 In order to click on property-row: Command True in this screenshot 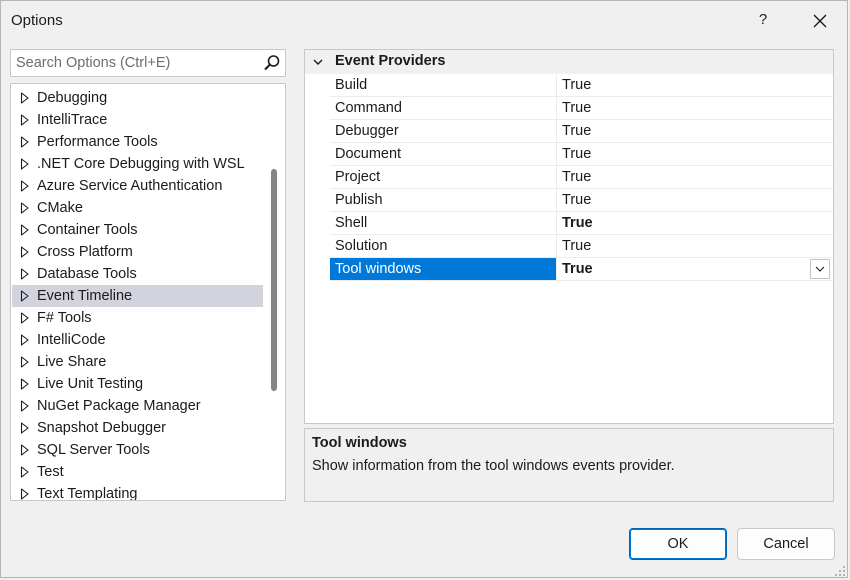, I will do `click(581, 108)`.